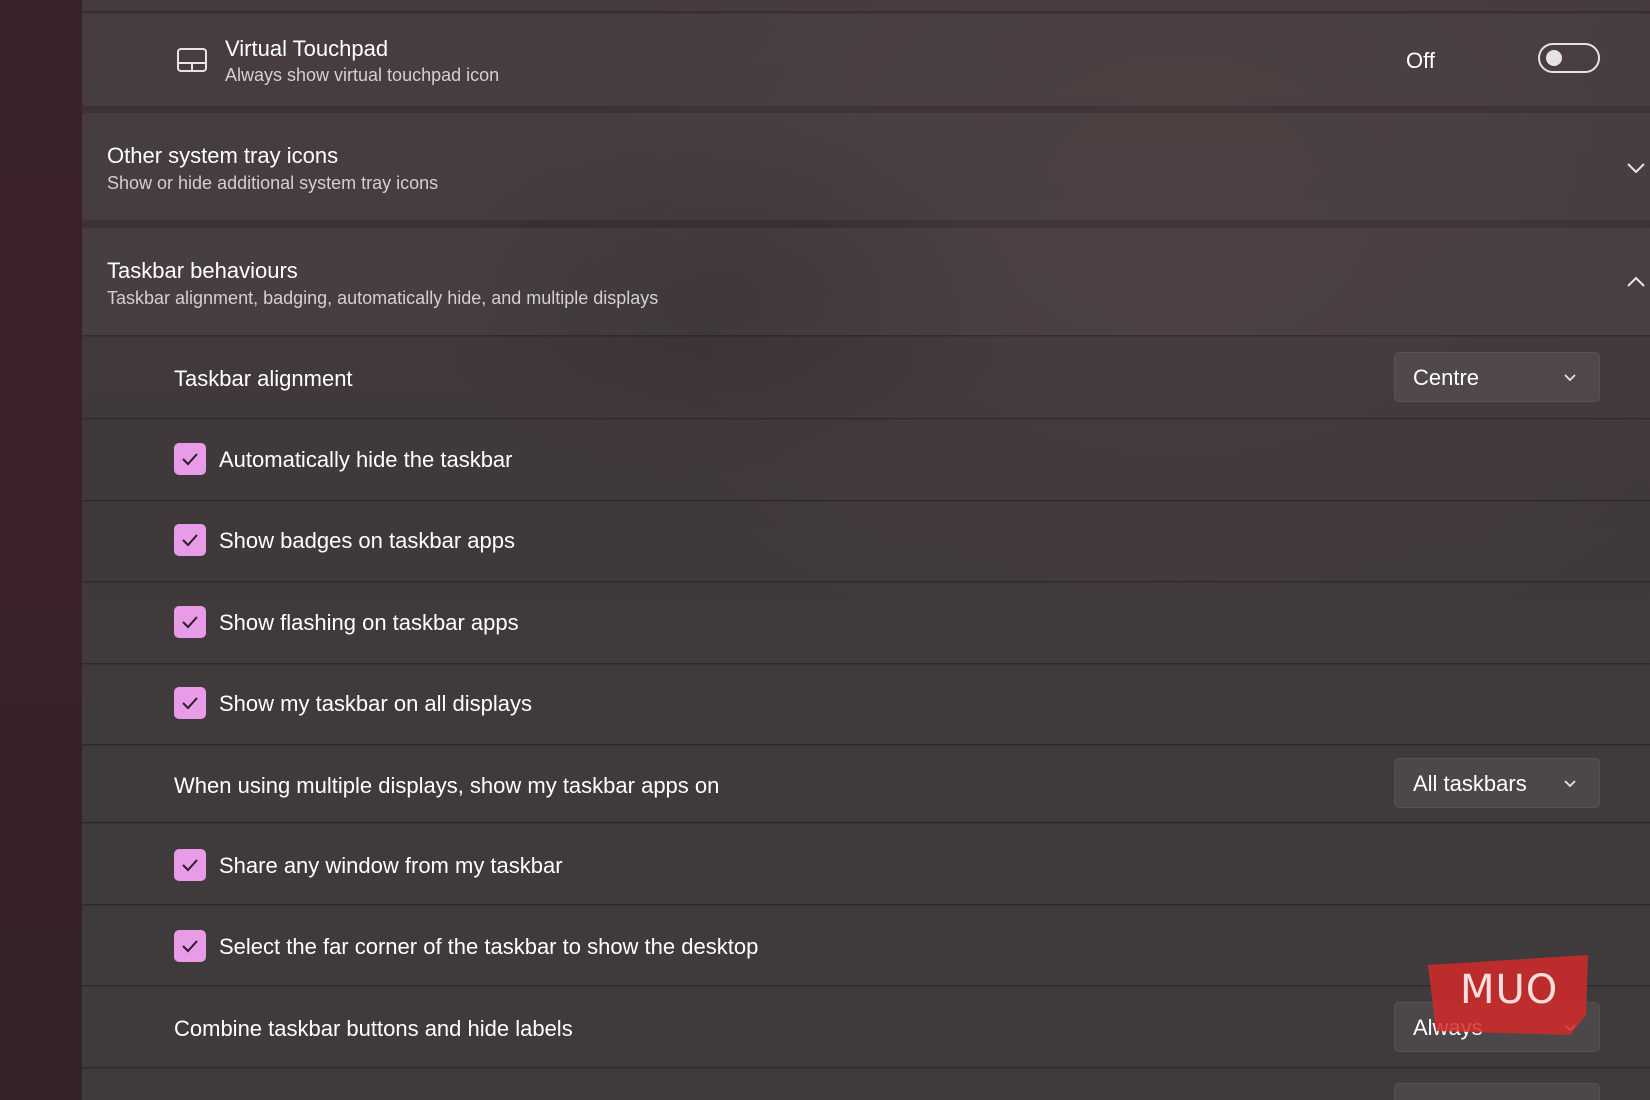 This screenshot has width=1650, height=1100. What do you see at coordinates (190, 459) in the screenshot?
I see `auto-hide-taskbar-checkbox` at bounding box center [190, 459].